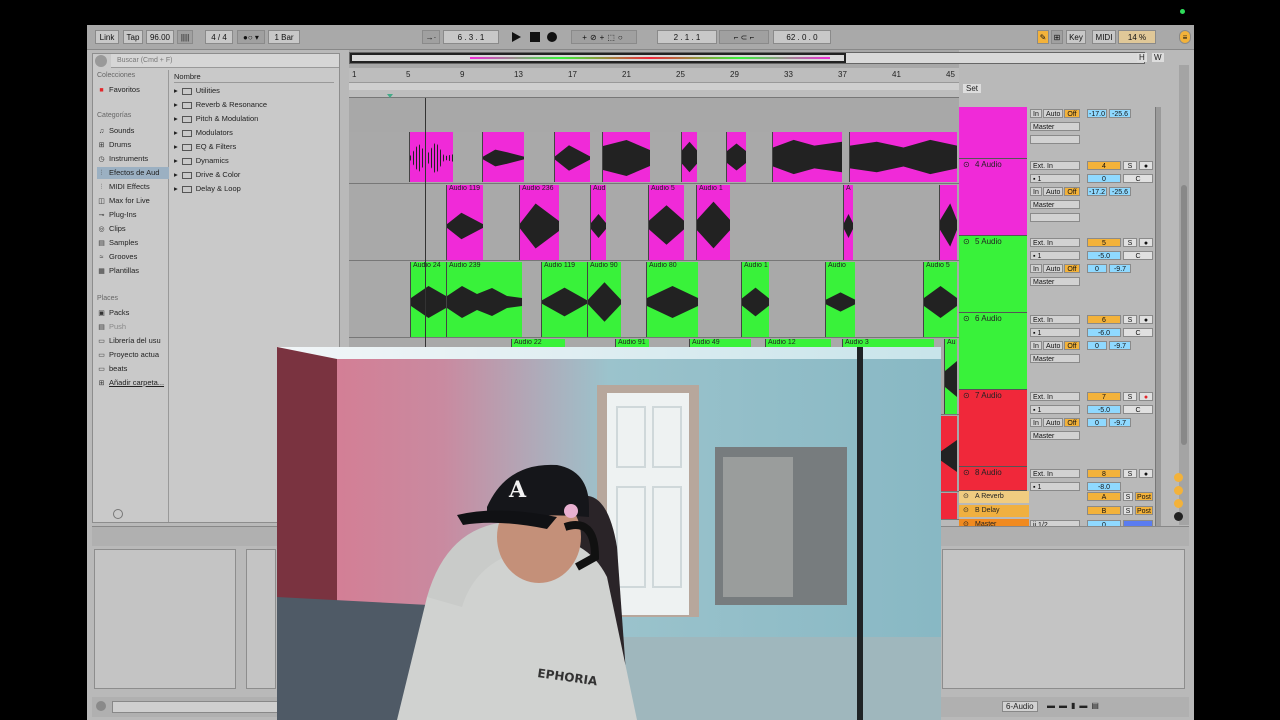  What do you see at coordinates (598, 222) in the screenshot?
I see `audio-clip: Aud` at bounding box center [598, 222].